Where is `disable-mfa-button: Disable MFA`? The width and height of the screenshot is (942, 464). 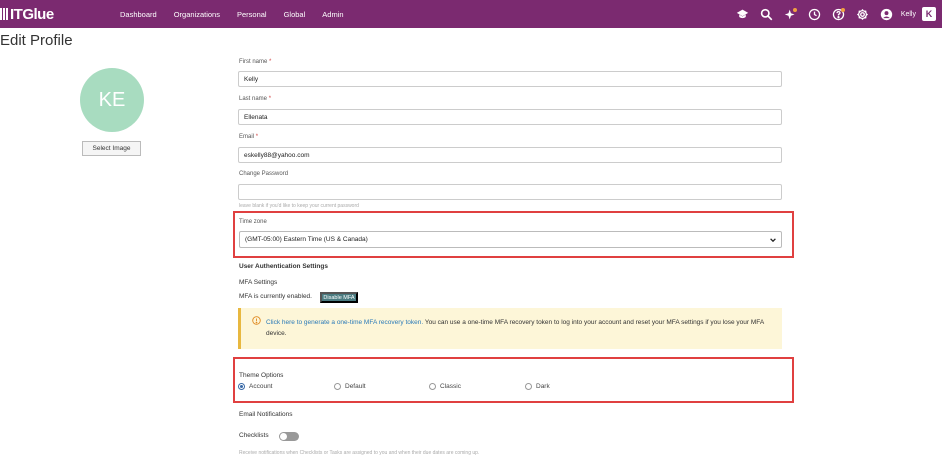
disable-mfa-button: Disable MFA is located at coordinates (339, 297).